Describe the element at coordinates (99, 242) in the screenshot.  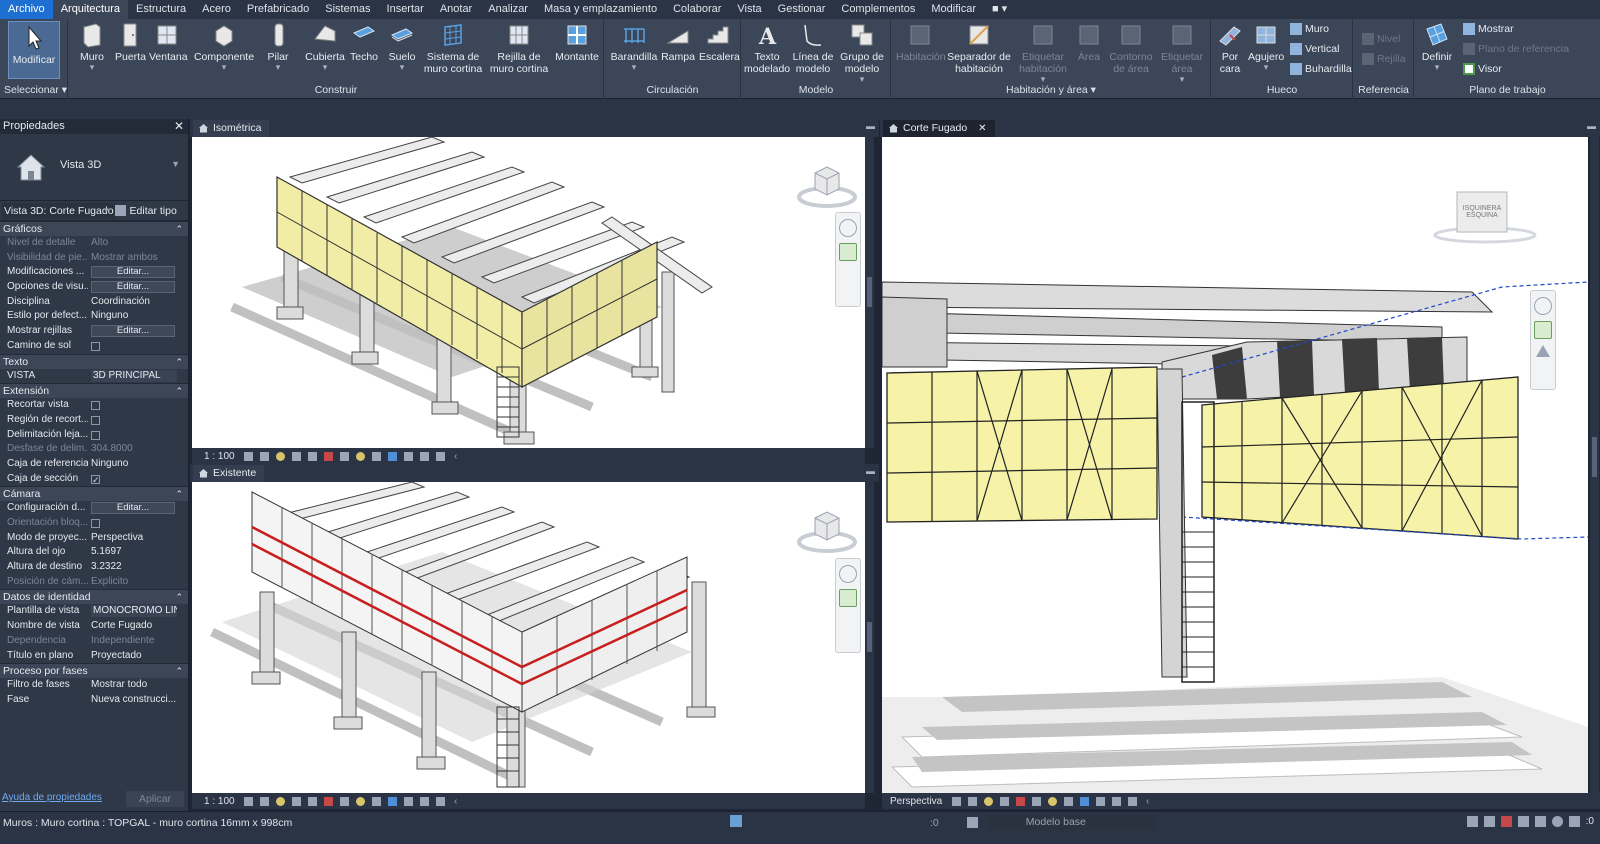
I see `property-value: Alto` at that location.